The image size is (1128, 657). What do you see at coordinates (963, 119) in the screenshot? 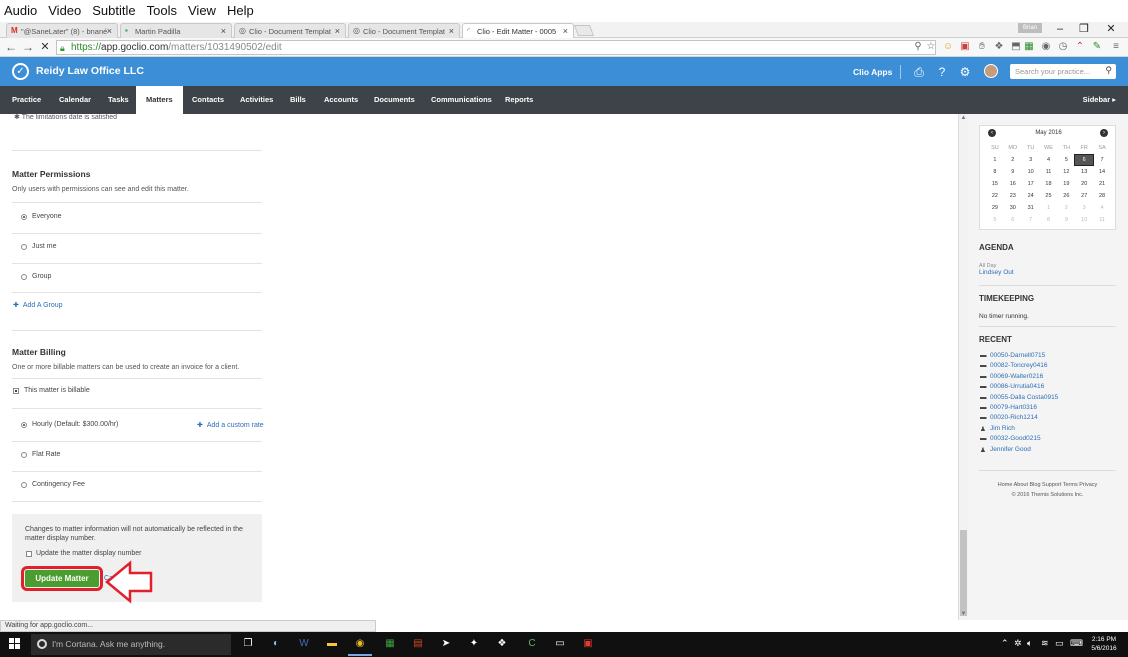
I see `scroll-up-icon: ▲` at bounding box center [963, 119].